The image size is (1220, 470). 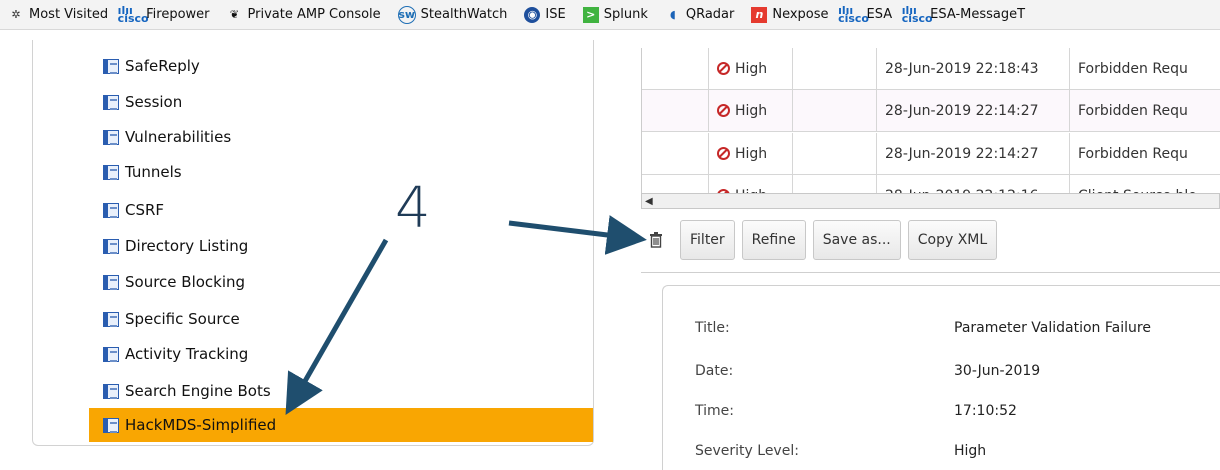 I want to click on ise-icon: ◉, so click(x=532, y=14).